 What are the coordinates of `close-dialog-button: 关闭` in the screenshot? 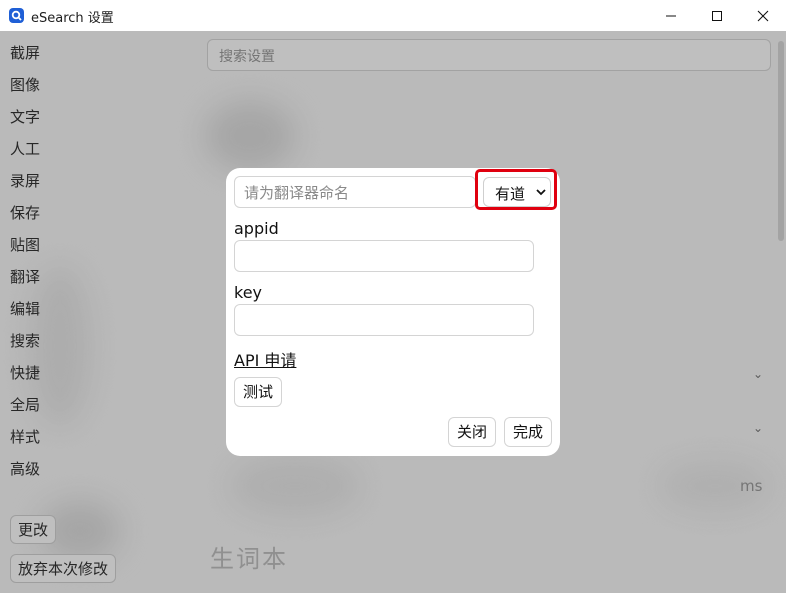 It's located at (472, 432).